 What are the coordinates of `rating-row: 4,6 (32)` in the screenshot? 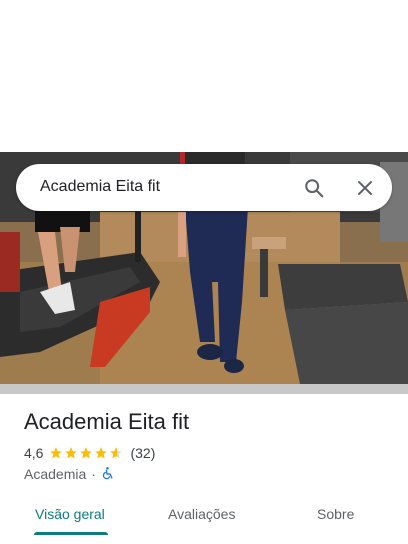 It's located at (89, 453).